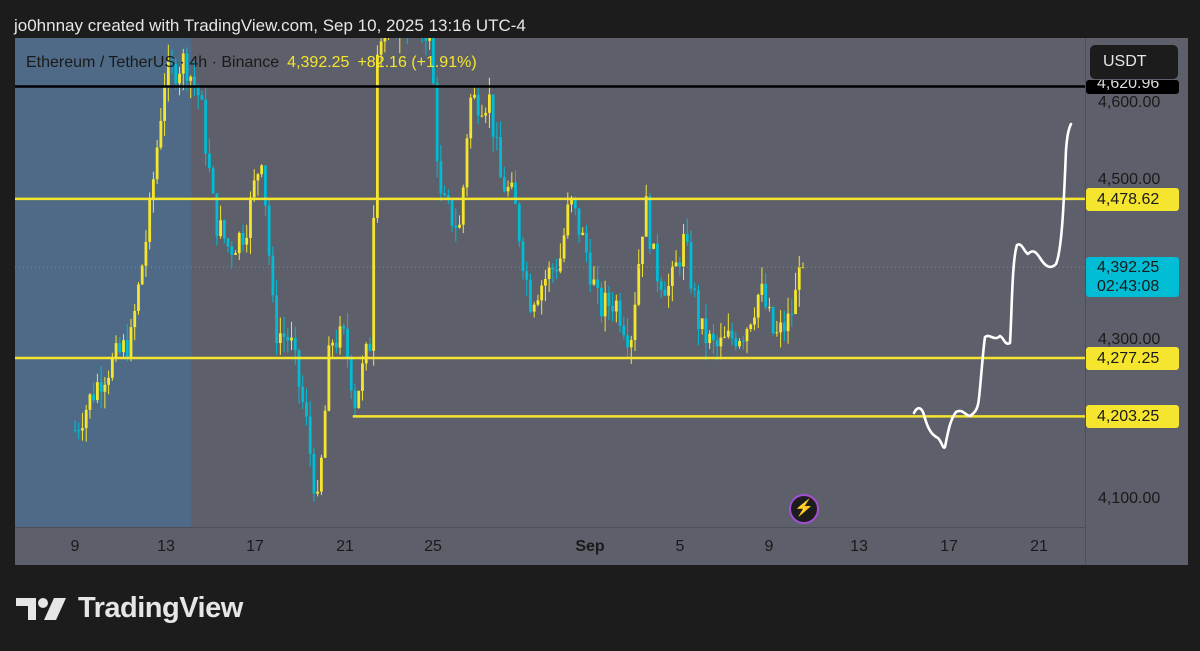 The height and width of the screenshot is (651, 1200). Describe the element at coordinates (1129, 102) in the screenshot. I see `price-tick: 4,600.00` at that location.